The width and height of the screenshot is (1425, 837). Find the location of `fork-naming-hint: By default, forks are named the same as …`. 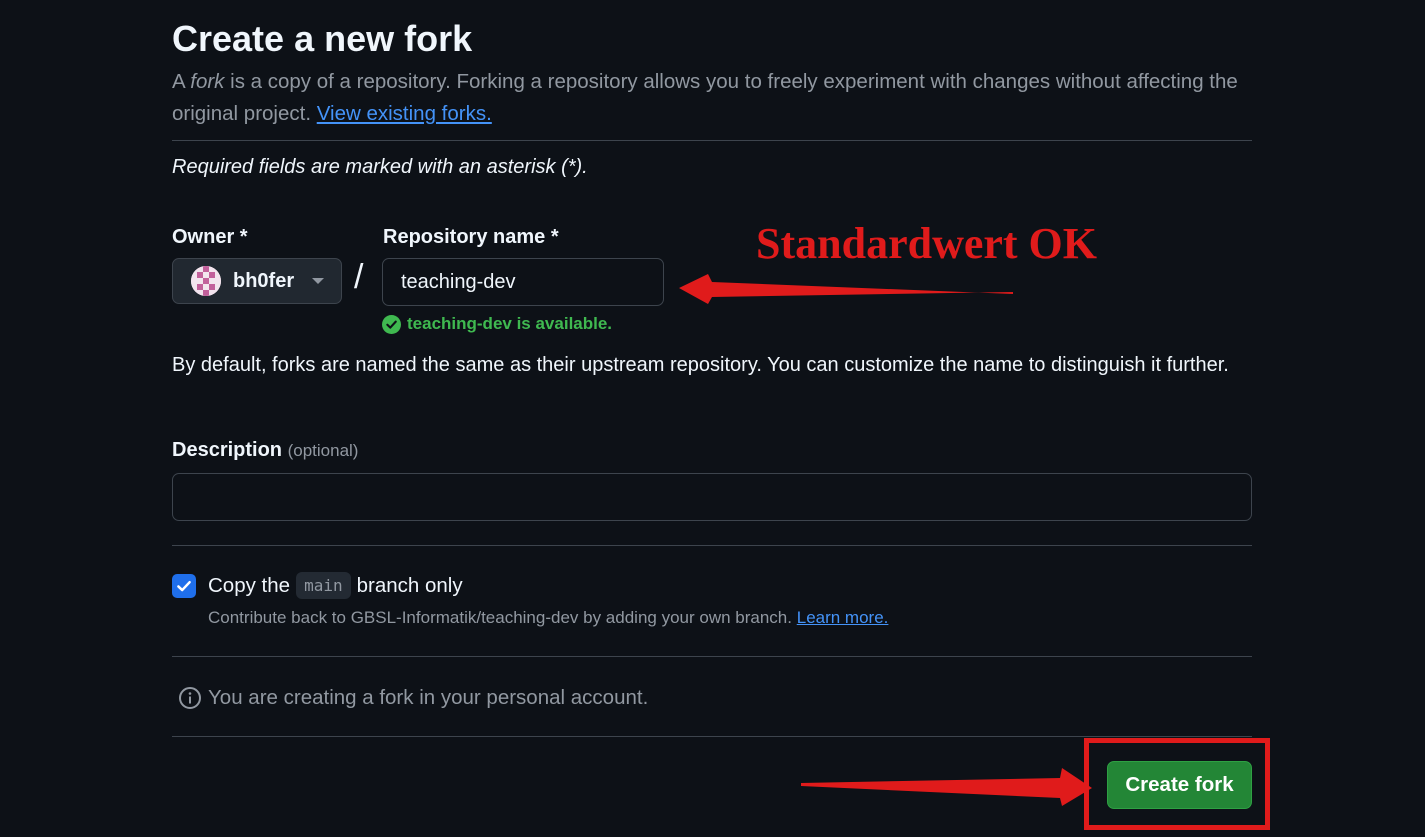

fork-naming-hint: By default, forks are named the same as … is located at coordinates (700, 365).